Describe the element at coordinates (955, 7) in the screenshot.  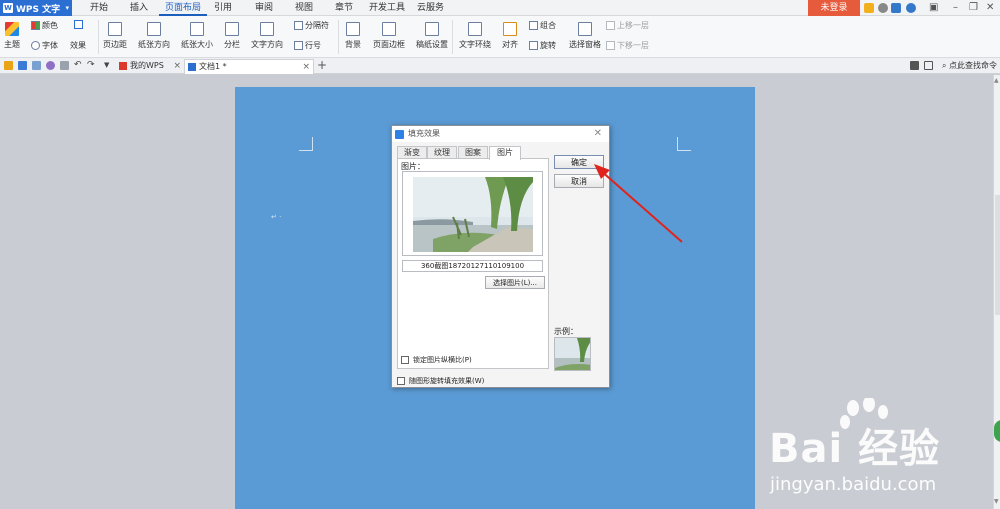
I see `minimize-icon: –` at that location.